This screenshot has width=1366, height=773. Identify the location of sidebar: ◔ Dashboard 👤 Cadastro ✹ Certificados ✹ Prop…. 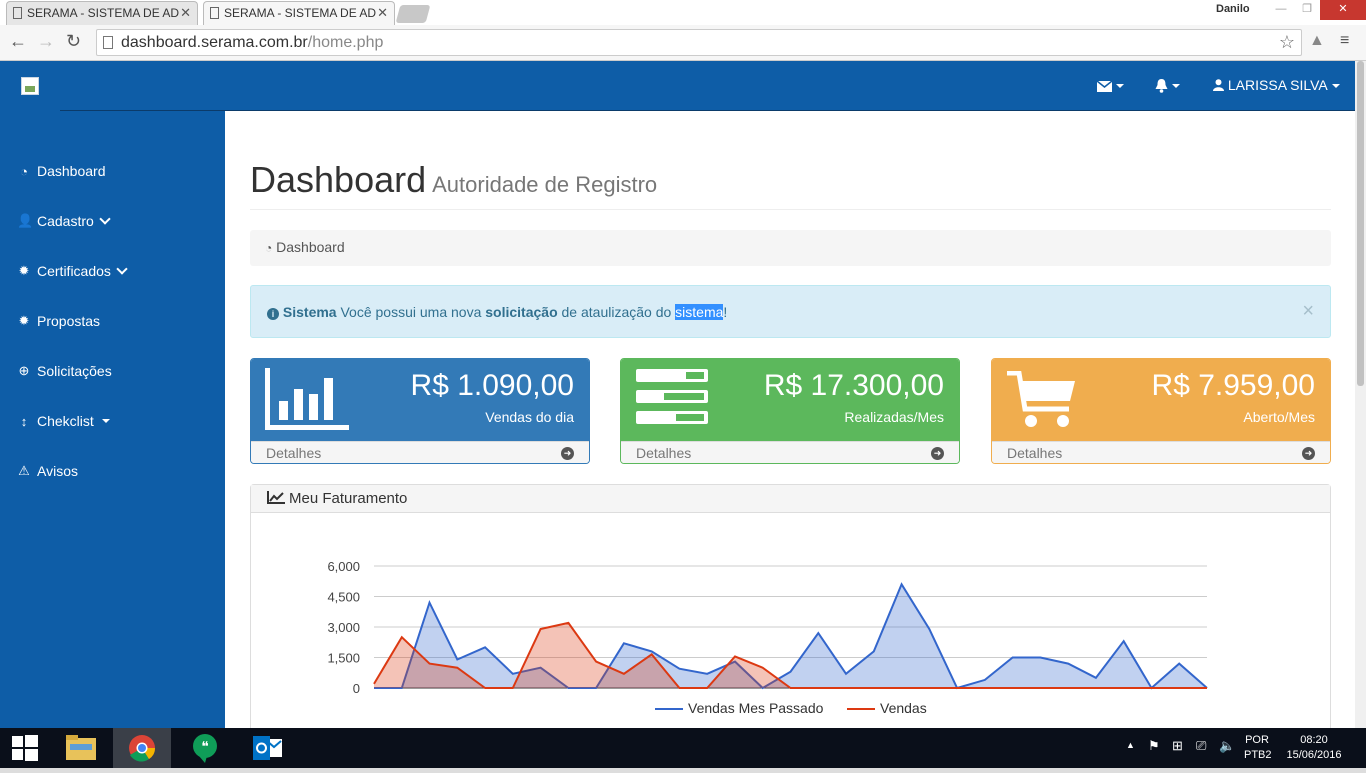
(112, 419).